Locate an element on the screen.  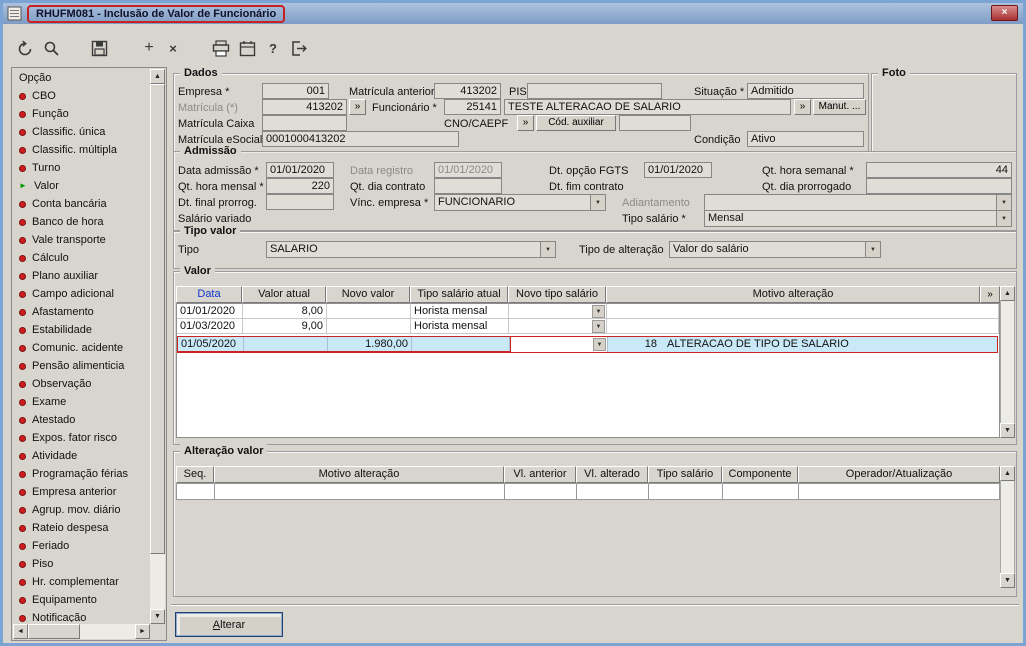
sidebar-item-plano-auxiliar: Plano auxiliar is located at coordinates (81, 276).